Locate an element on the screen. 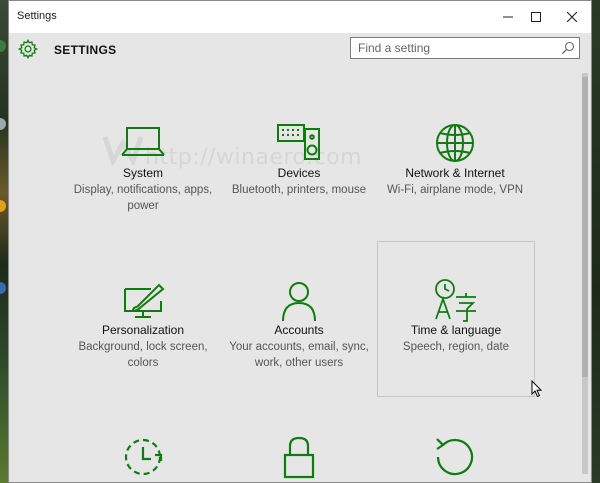  scrollbar-thumb is located at coordinates (585, 227).